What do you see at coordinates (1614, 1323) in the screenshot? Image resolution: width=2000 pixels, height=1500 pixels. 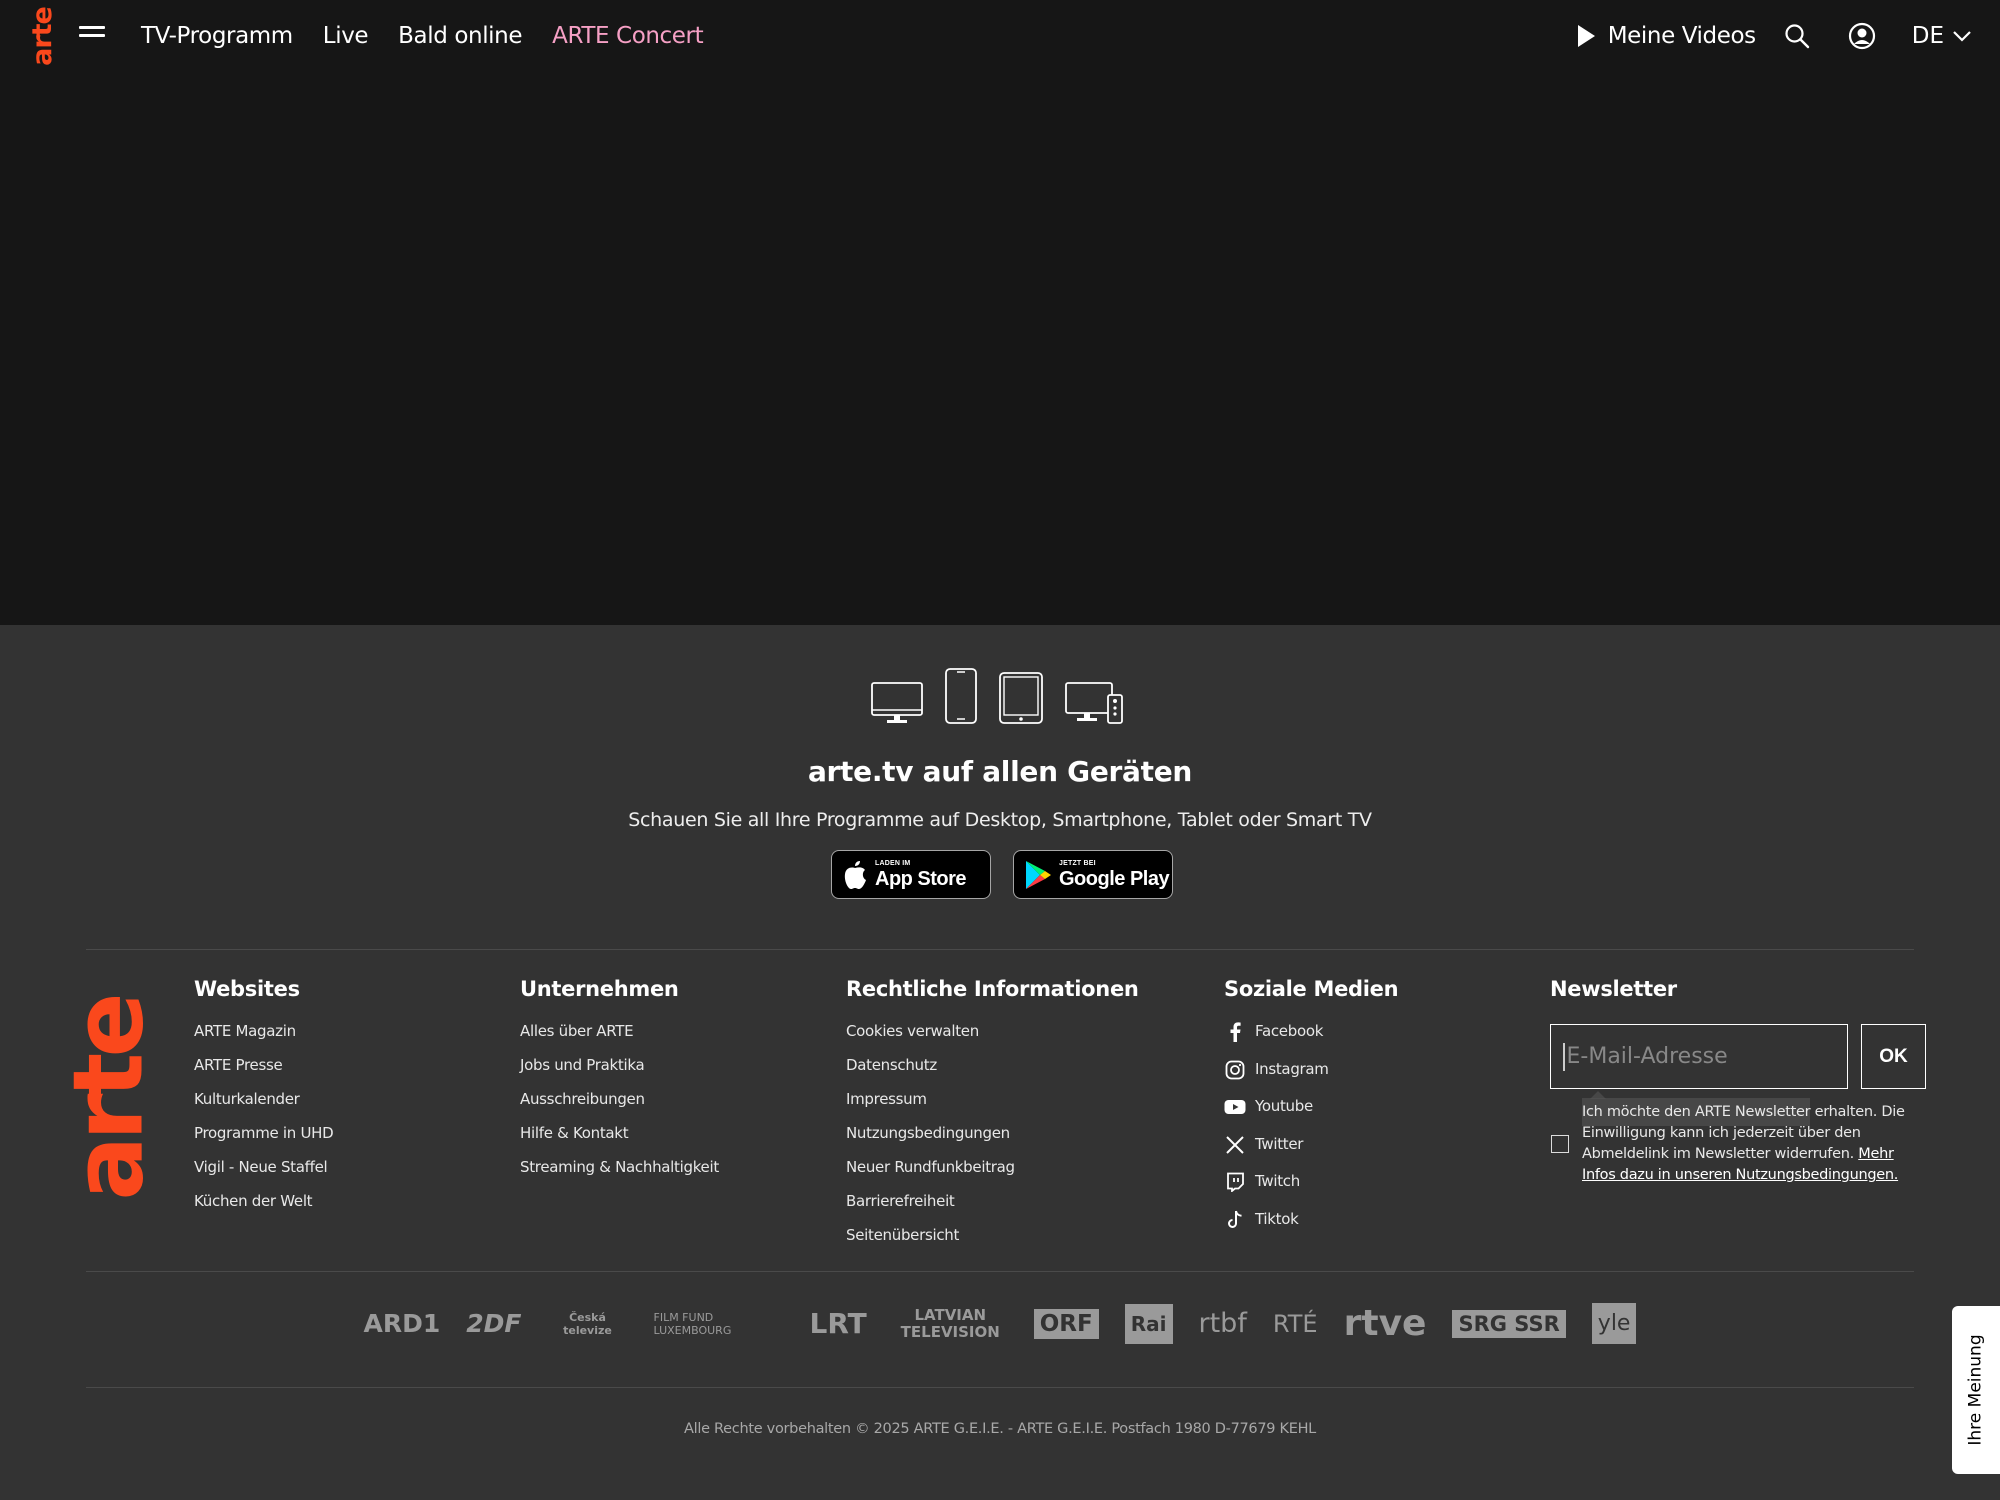 I see `partner-yle-logo: yle` at bounding box center [1614, 1323].